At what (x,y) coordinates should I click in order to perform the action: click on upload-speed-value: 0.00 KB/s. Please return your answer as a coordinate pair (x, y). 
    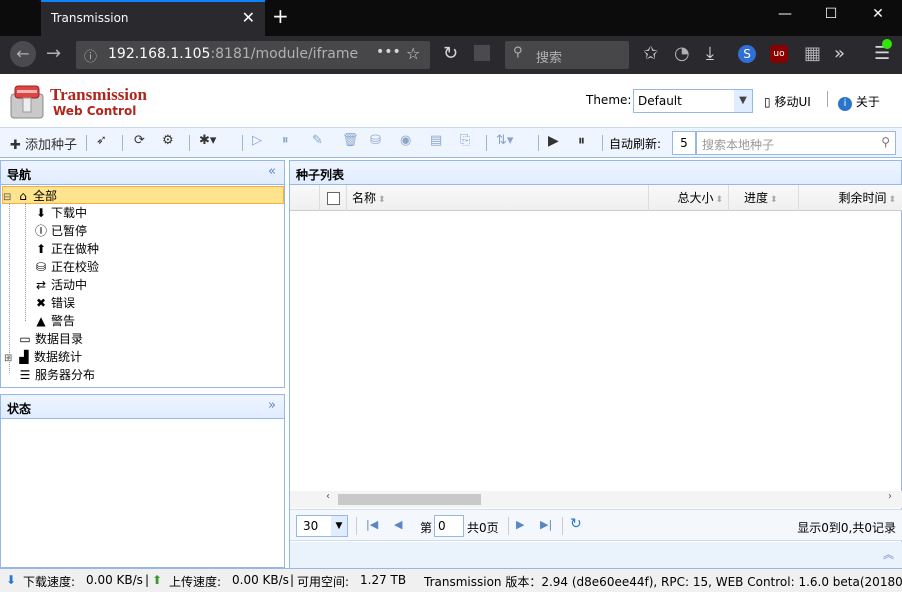
    Looking at the image, I should click on (260, 580).